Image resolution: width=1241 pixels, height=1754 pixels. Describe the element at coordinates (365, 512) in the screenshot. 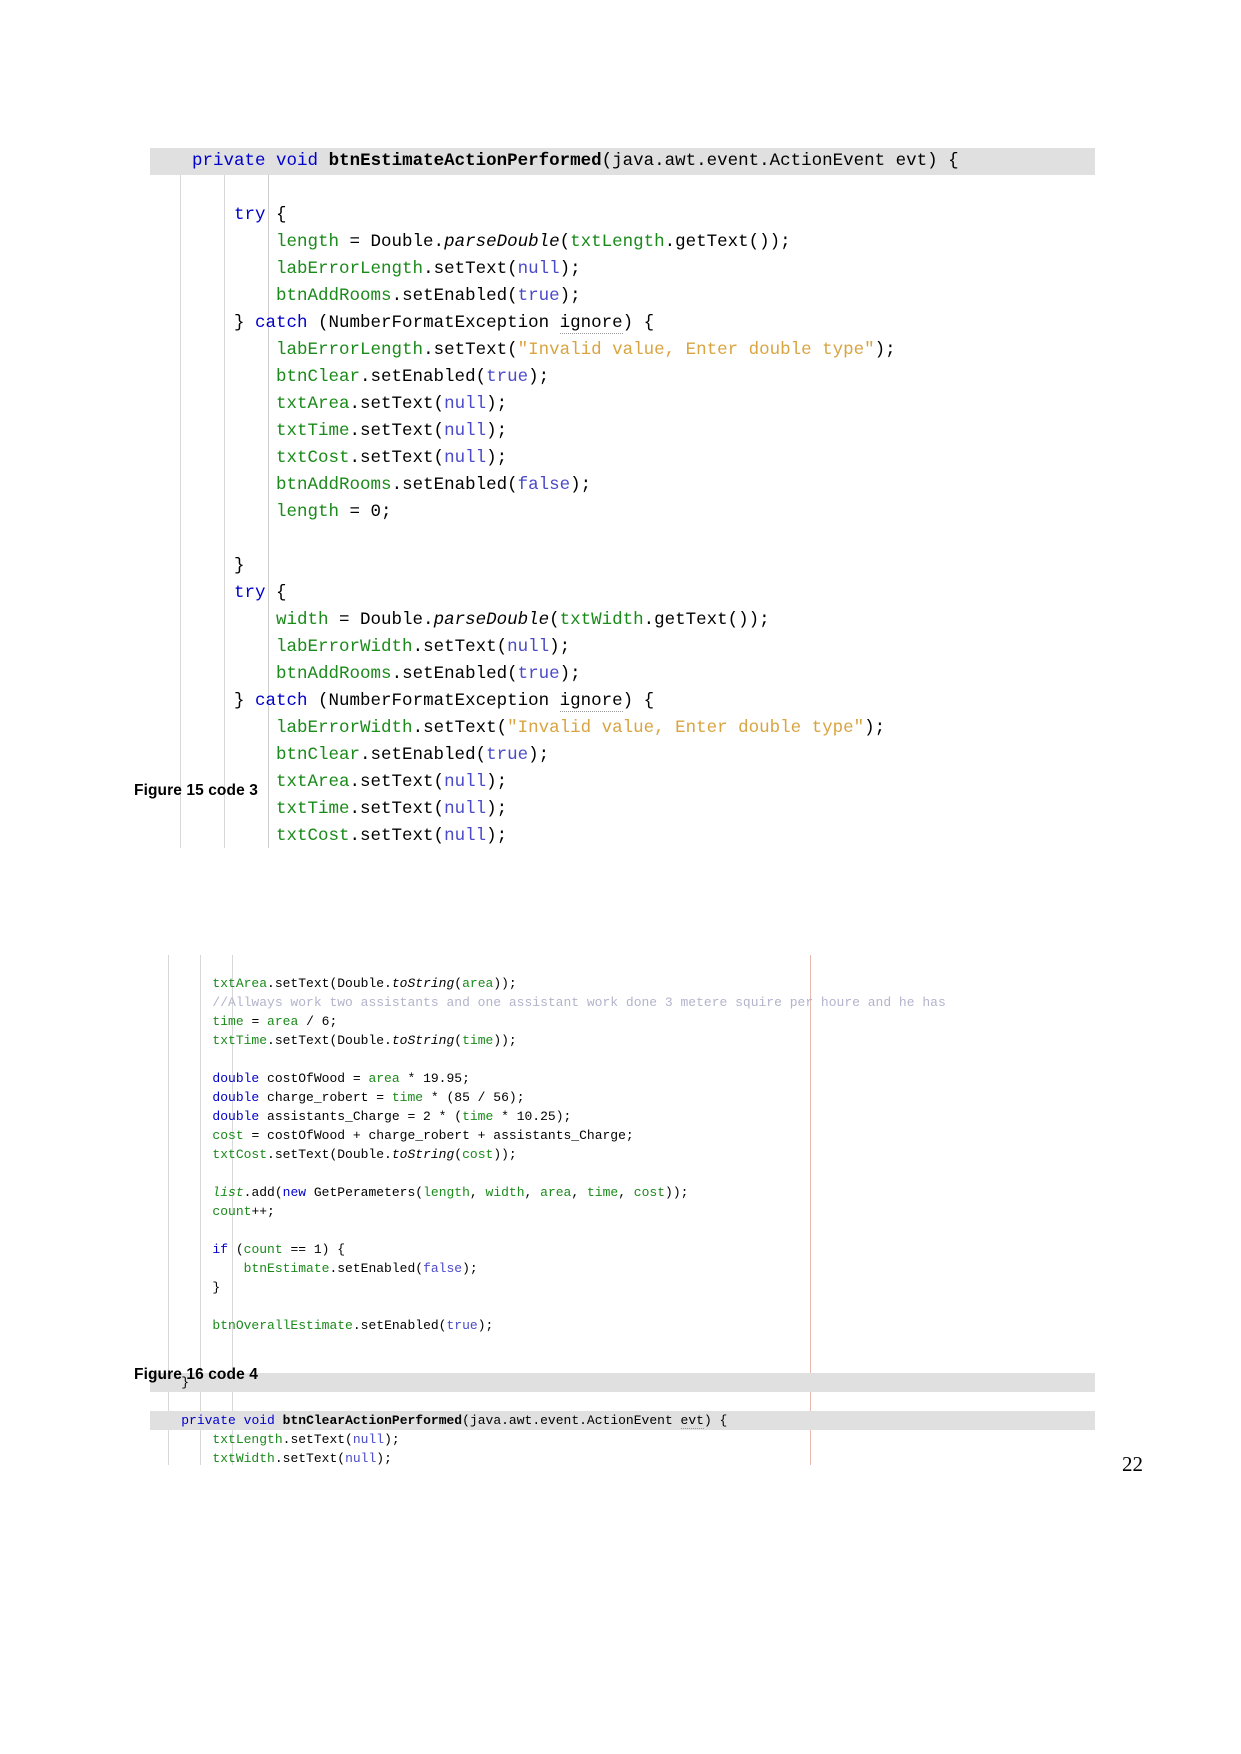

I see `code-token: = 0;` at that location.